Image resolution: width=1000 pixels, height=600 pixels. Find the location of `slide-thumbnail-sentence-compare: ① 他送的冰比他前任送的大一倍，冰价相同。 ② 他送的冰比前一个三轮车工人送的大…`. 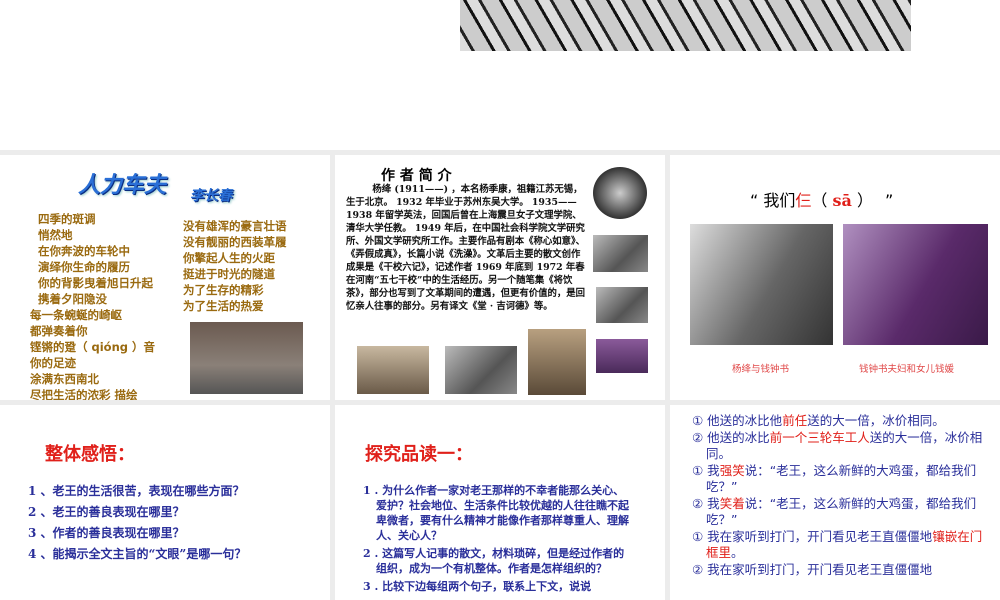

slide-thumbnail-sentence-compare: ① 他送的冰比他前任送的大一倍，冰价相同。 ② 他送的冰比前一个三轮车工人送的大… is located at coordinates (835, 502).